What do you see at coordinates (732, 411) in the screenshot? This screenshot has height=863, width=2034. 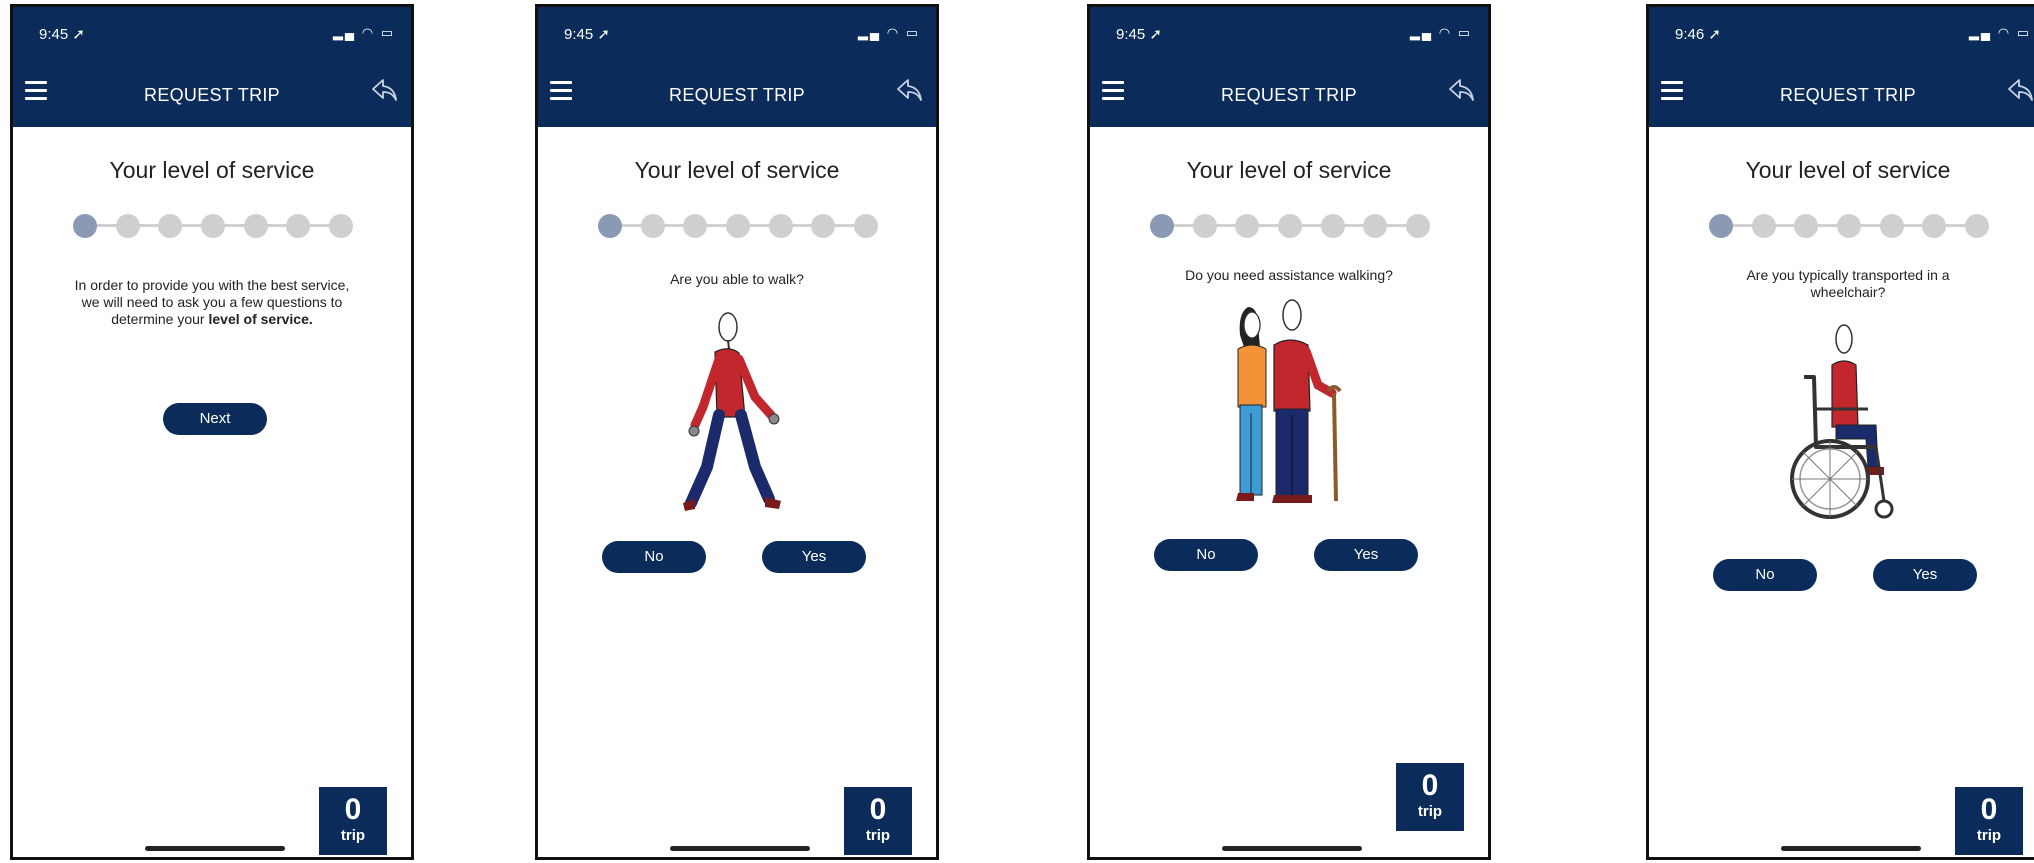 I see `walking-person-illustration` at bounding box center [732, 411].